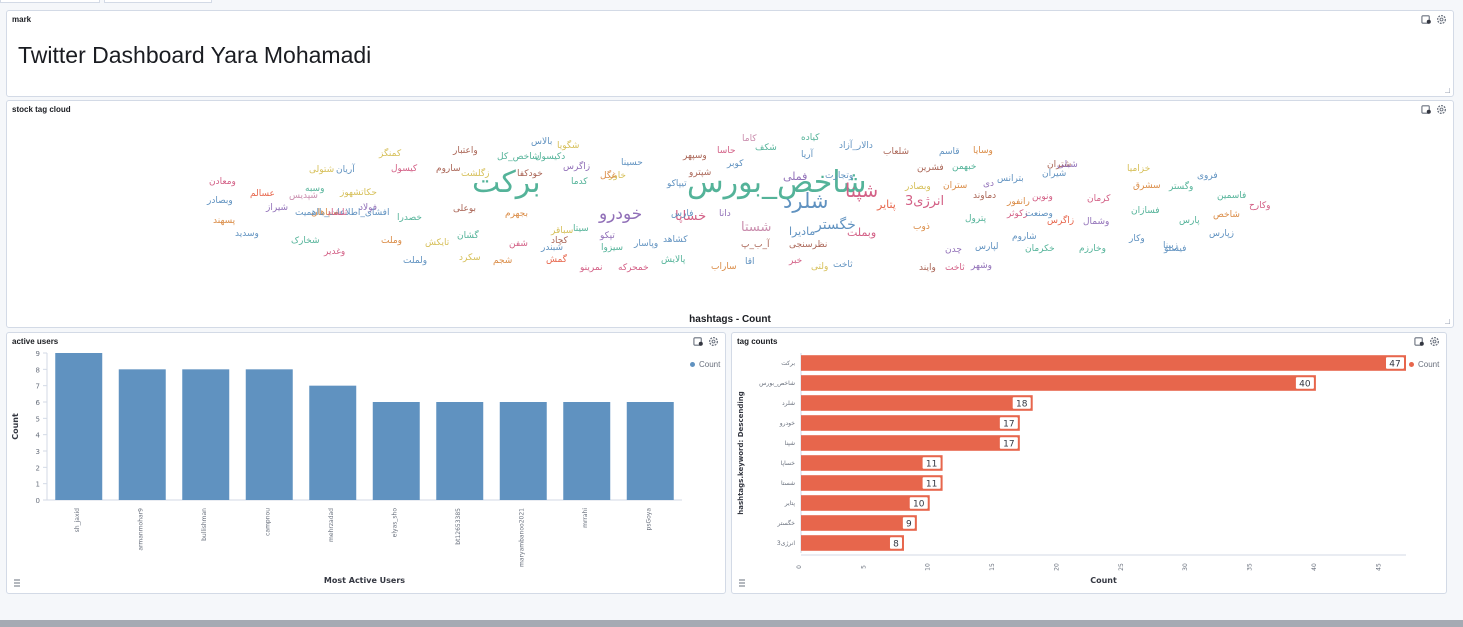 The height and width of the screenshot is (627, 1463). What do you see at coordinates (502, 261) in the screenshot?
I see `cloud-word: شجم` at bounding box center [502, 261].